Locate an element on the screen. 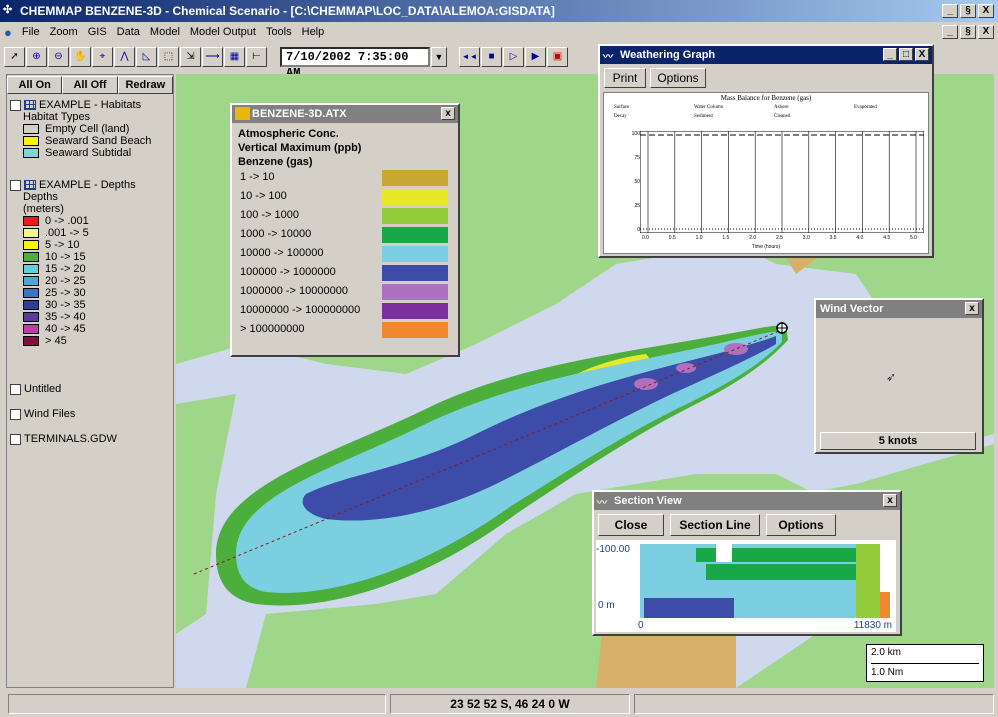 This screenshot has width=998, height=717. weathering-options-button: Options is located at coordinates (678, 78).